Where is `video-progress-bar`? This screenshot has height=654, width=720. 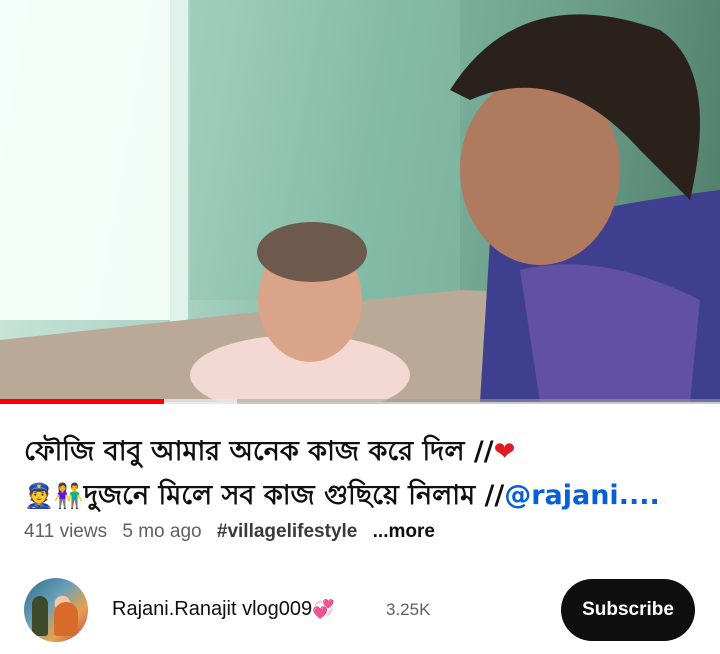 video-progress-bar is located at coordinates (360, 401).